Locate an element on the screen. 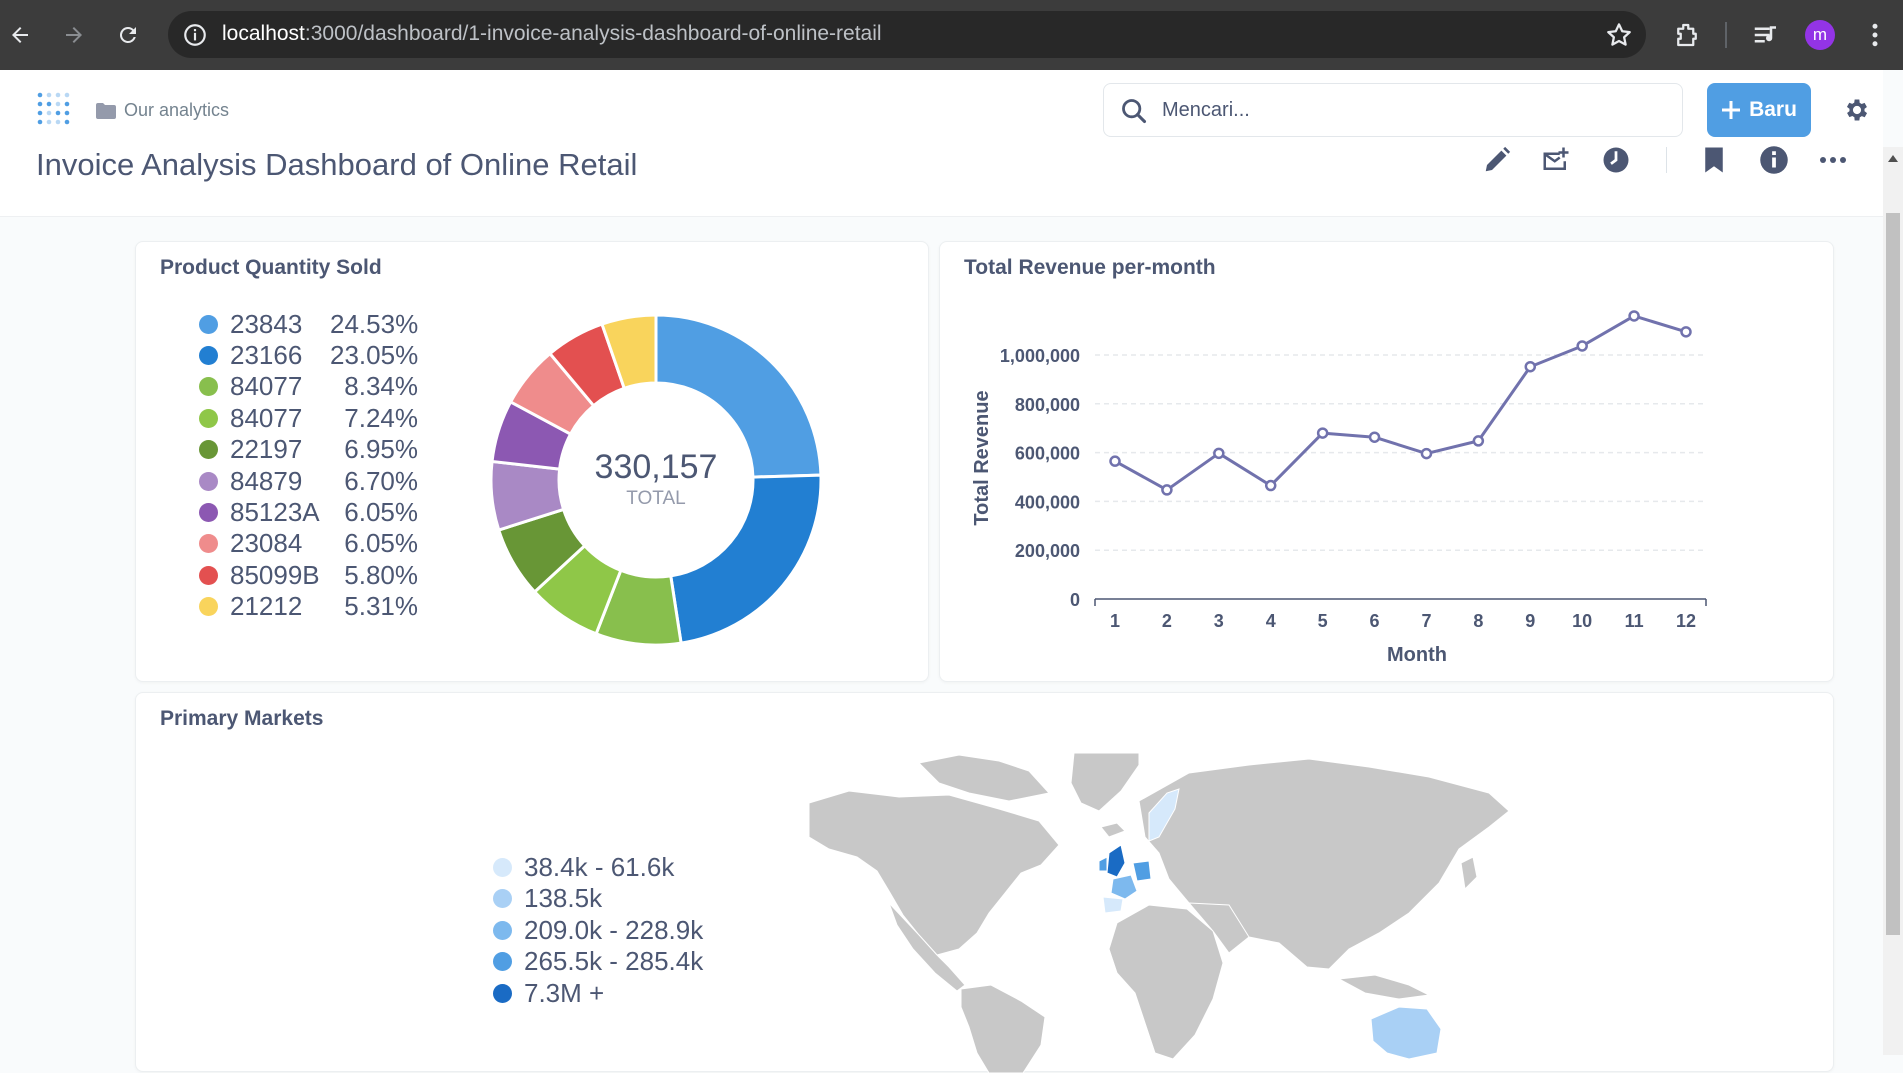 This screenshot has height=1073, width=1903. legend-item: 85123A 6.05% is located at coordinates (308, 512).